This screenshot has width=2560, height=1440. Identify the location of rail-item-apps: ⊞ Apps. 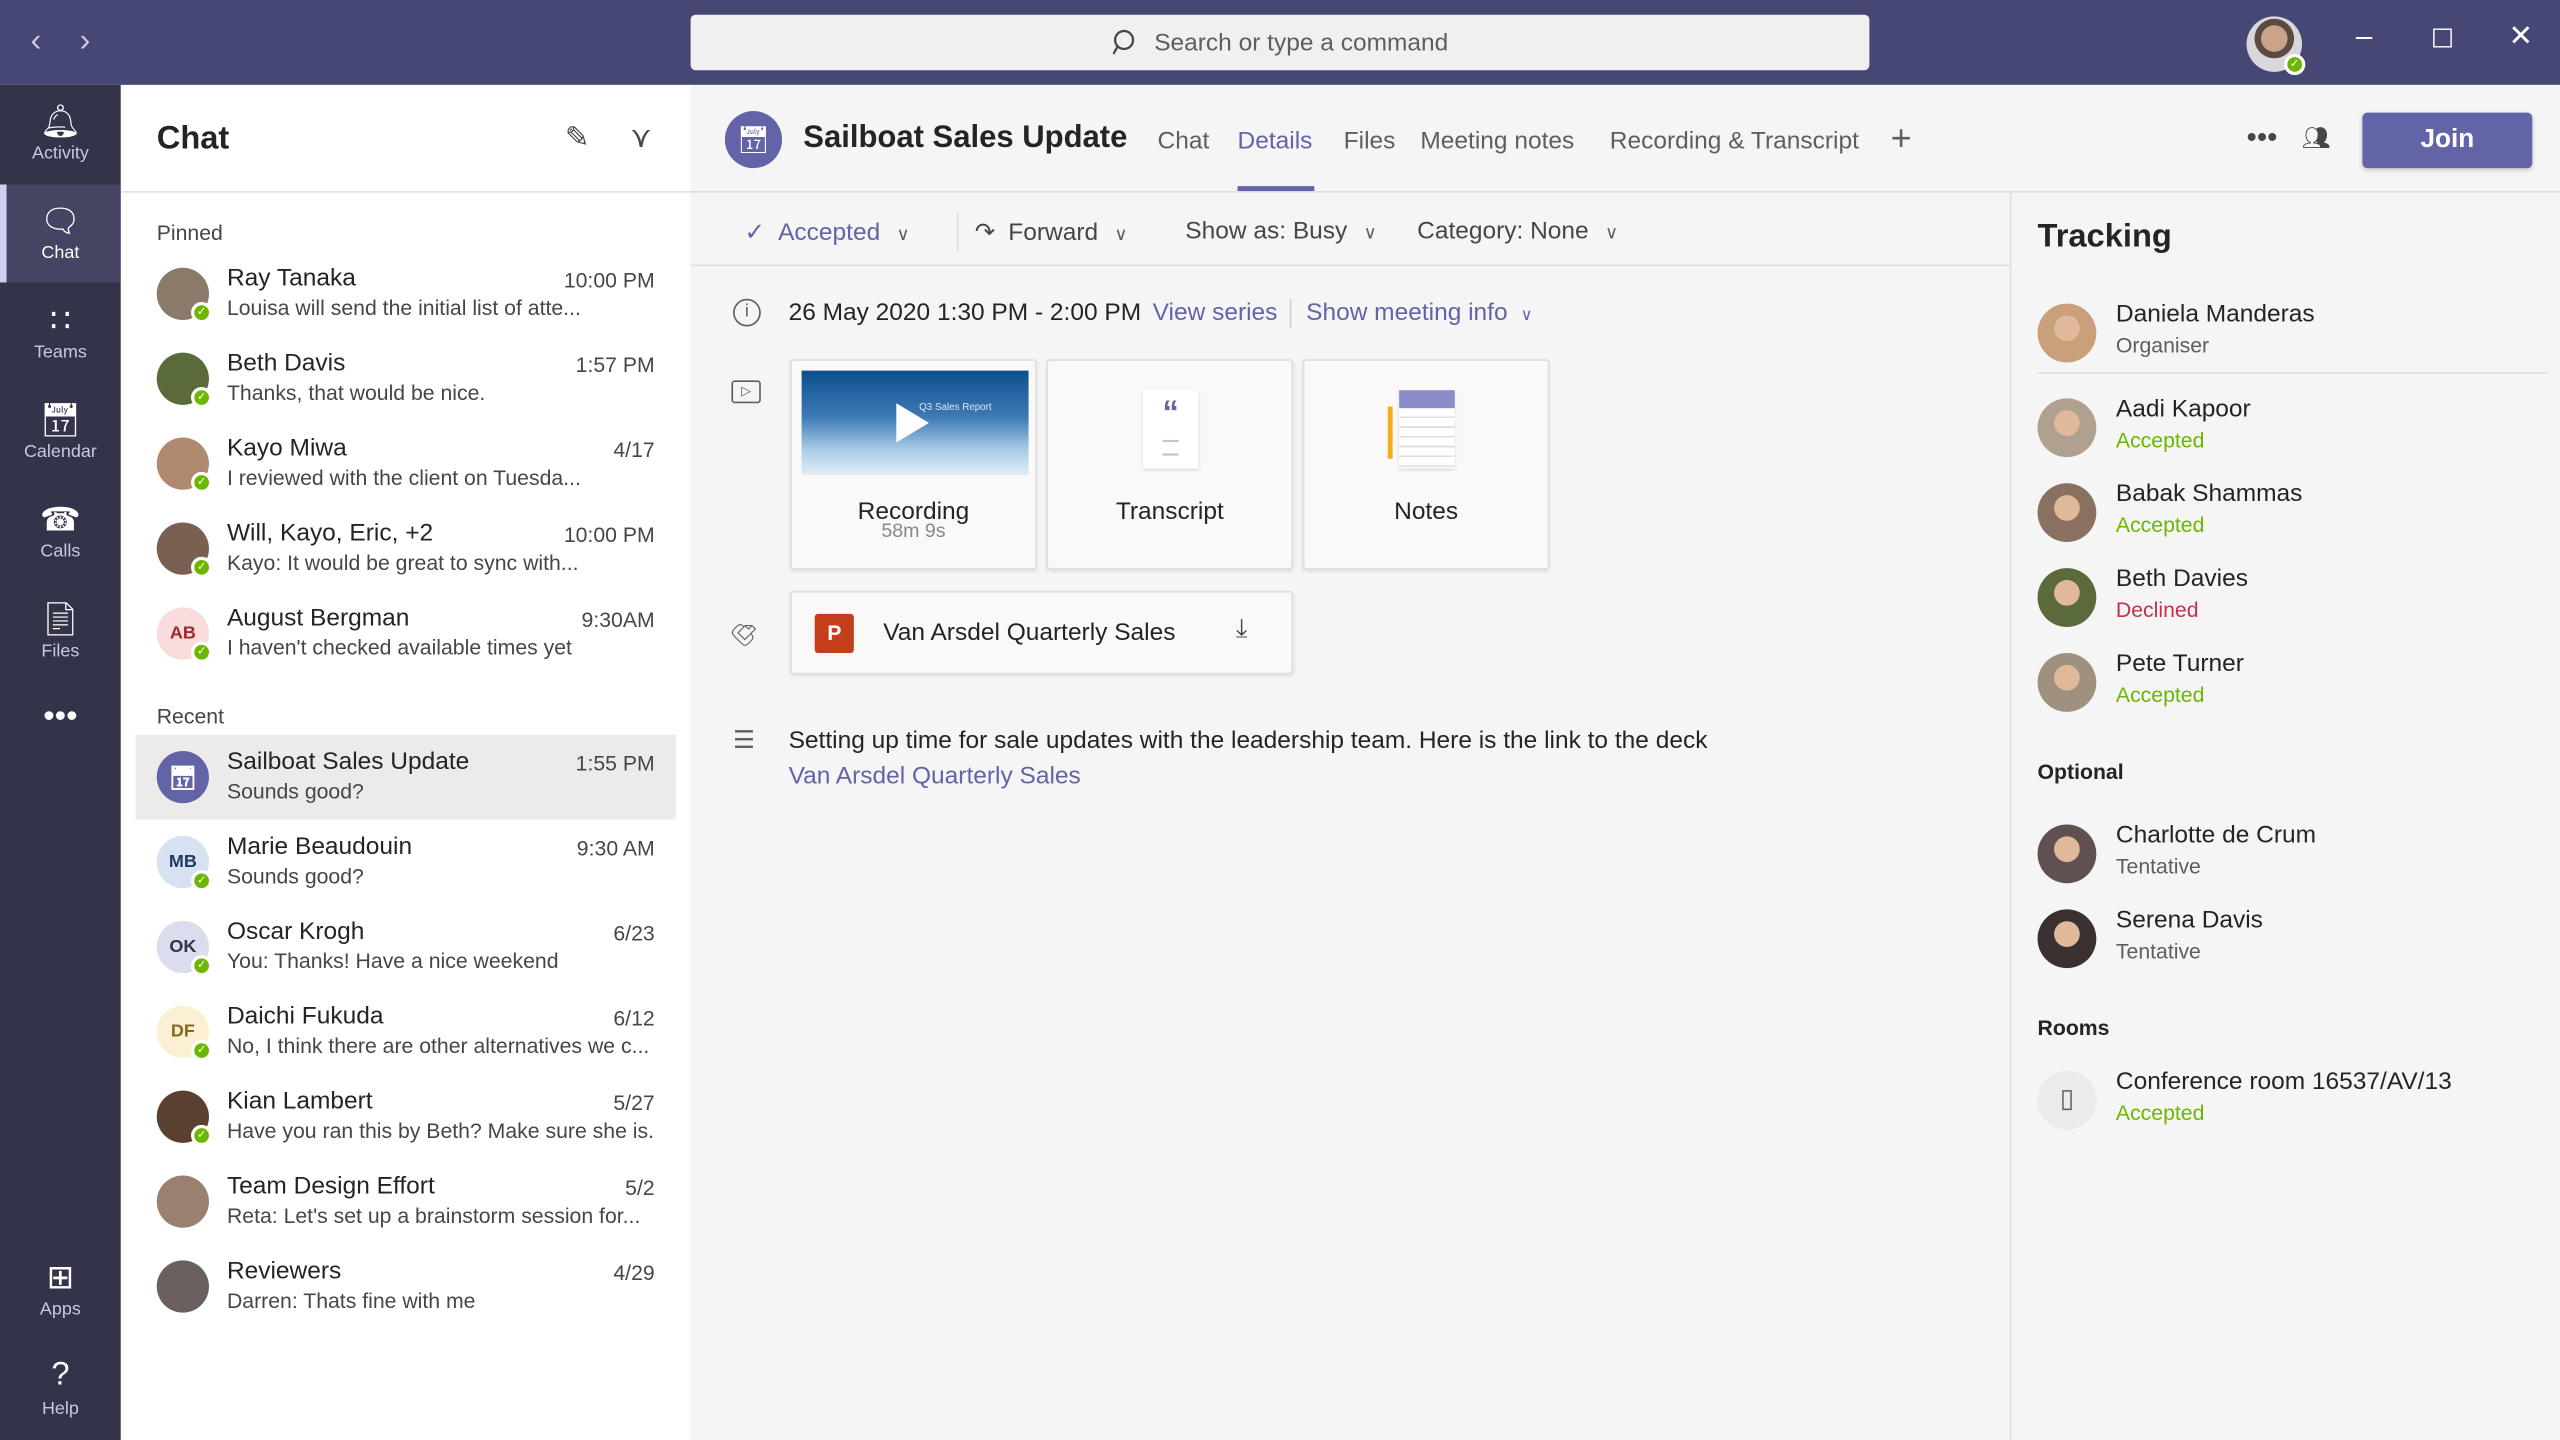
(60, 1290).